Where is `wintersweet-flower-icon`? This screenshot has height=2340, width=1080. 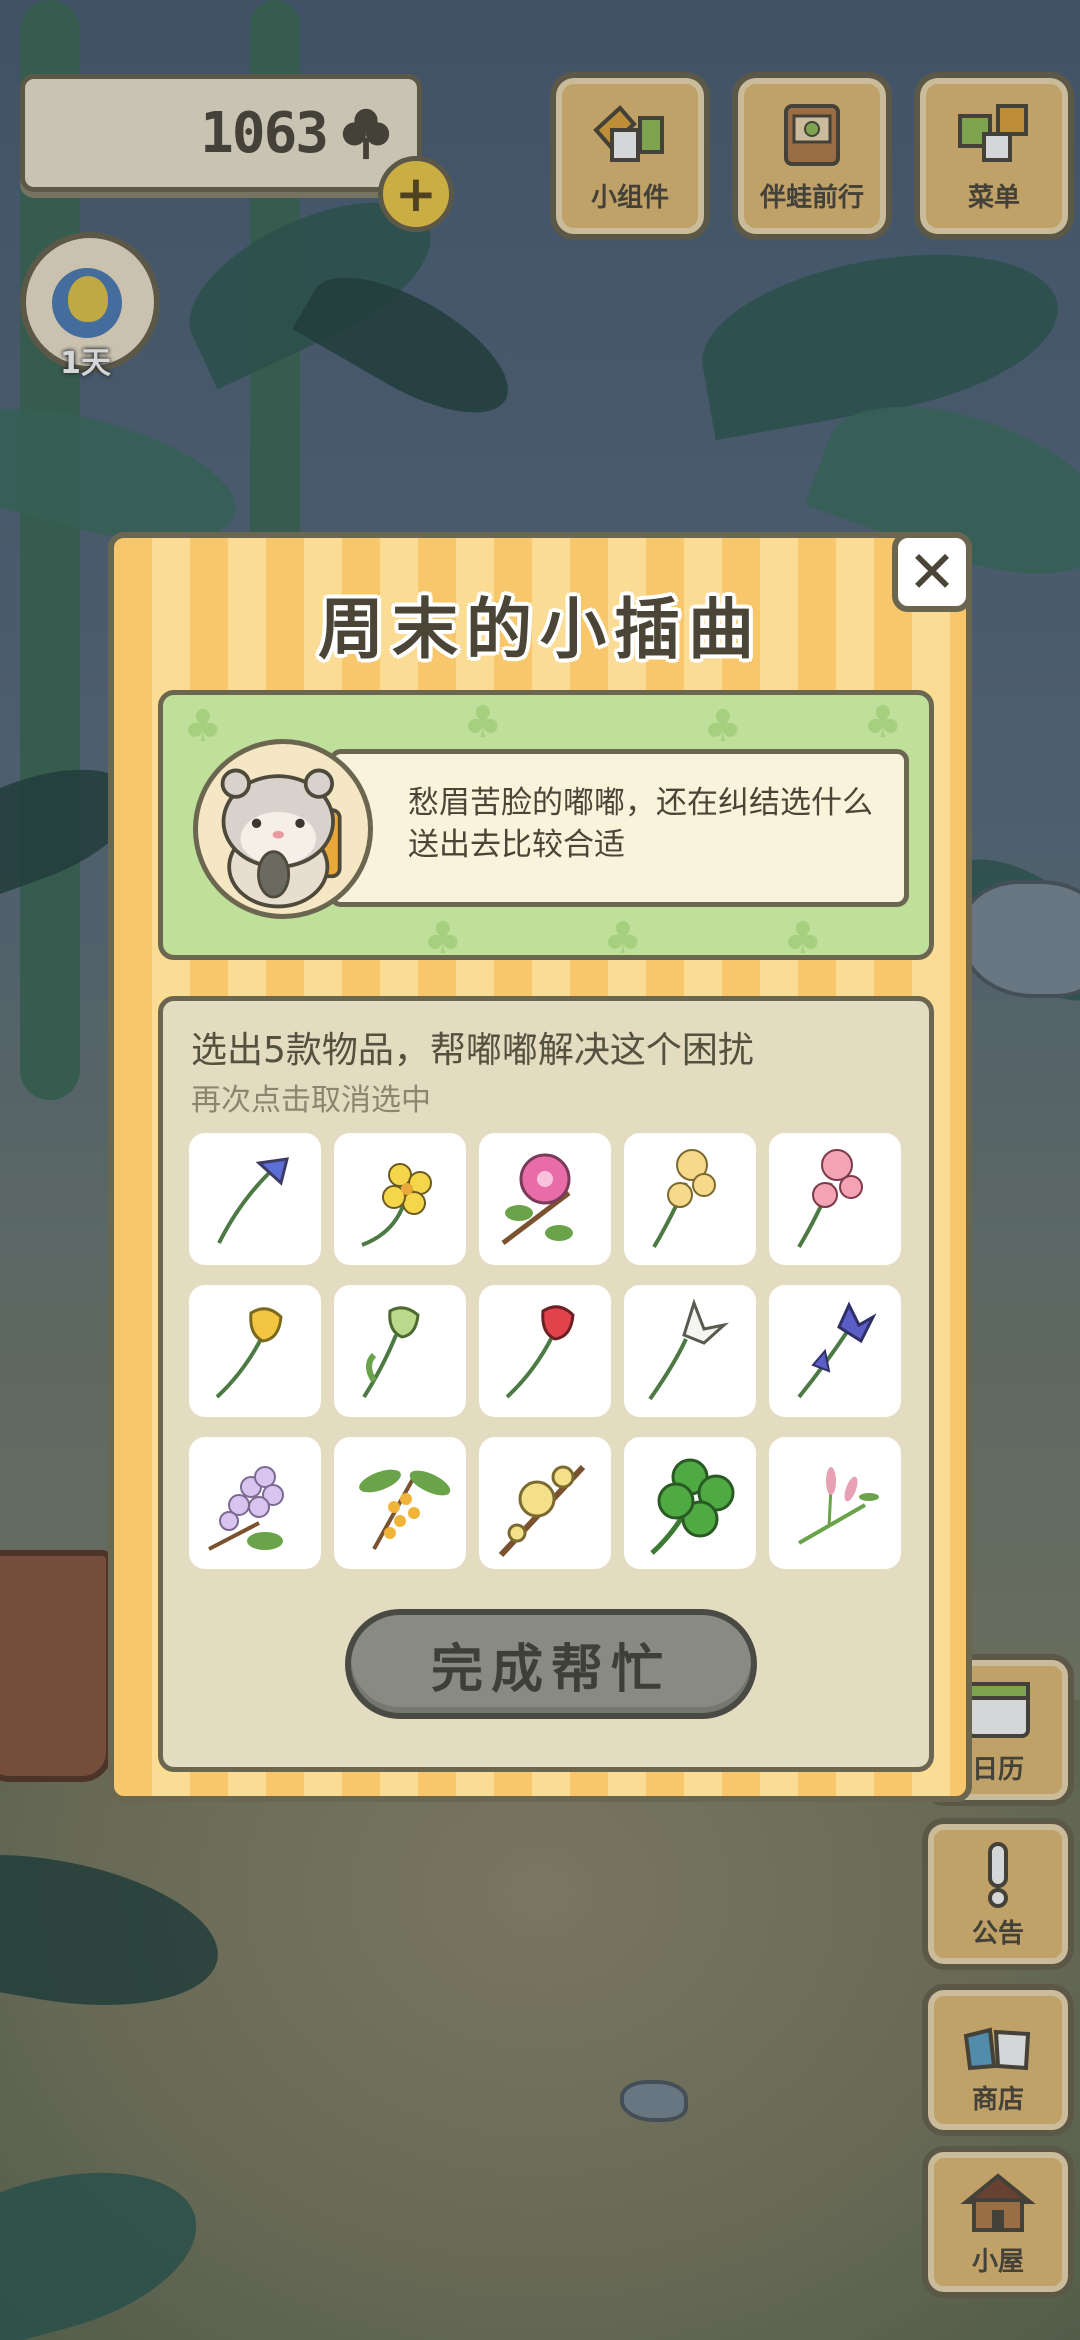
wintersweet-flower-icon is located at coordinates (542, 1511).